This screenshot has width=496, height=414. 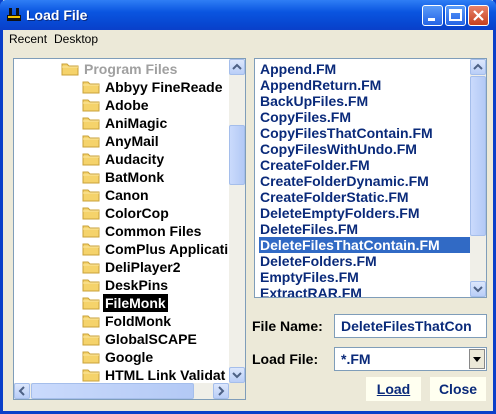 I want to click on tree-item-label: FoldMonk, so click(x=138, y=321).